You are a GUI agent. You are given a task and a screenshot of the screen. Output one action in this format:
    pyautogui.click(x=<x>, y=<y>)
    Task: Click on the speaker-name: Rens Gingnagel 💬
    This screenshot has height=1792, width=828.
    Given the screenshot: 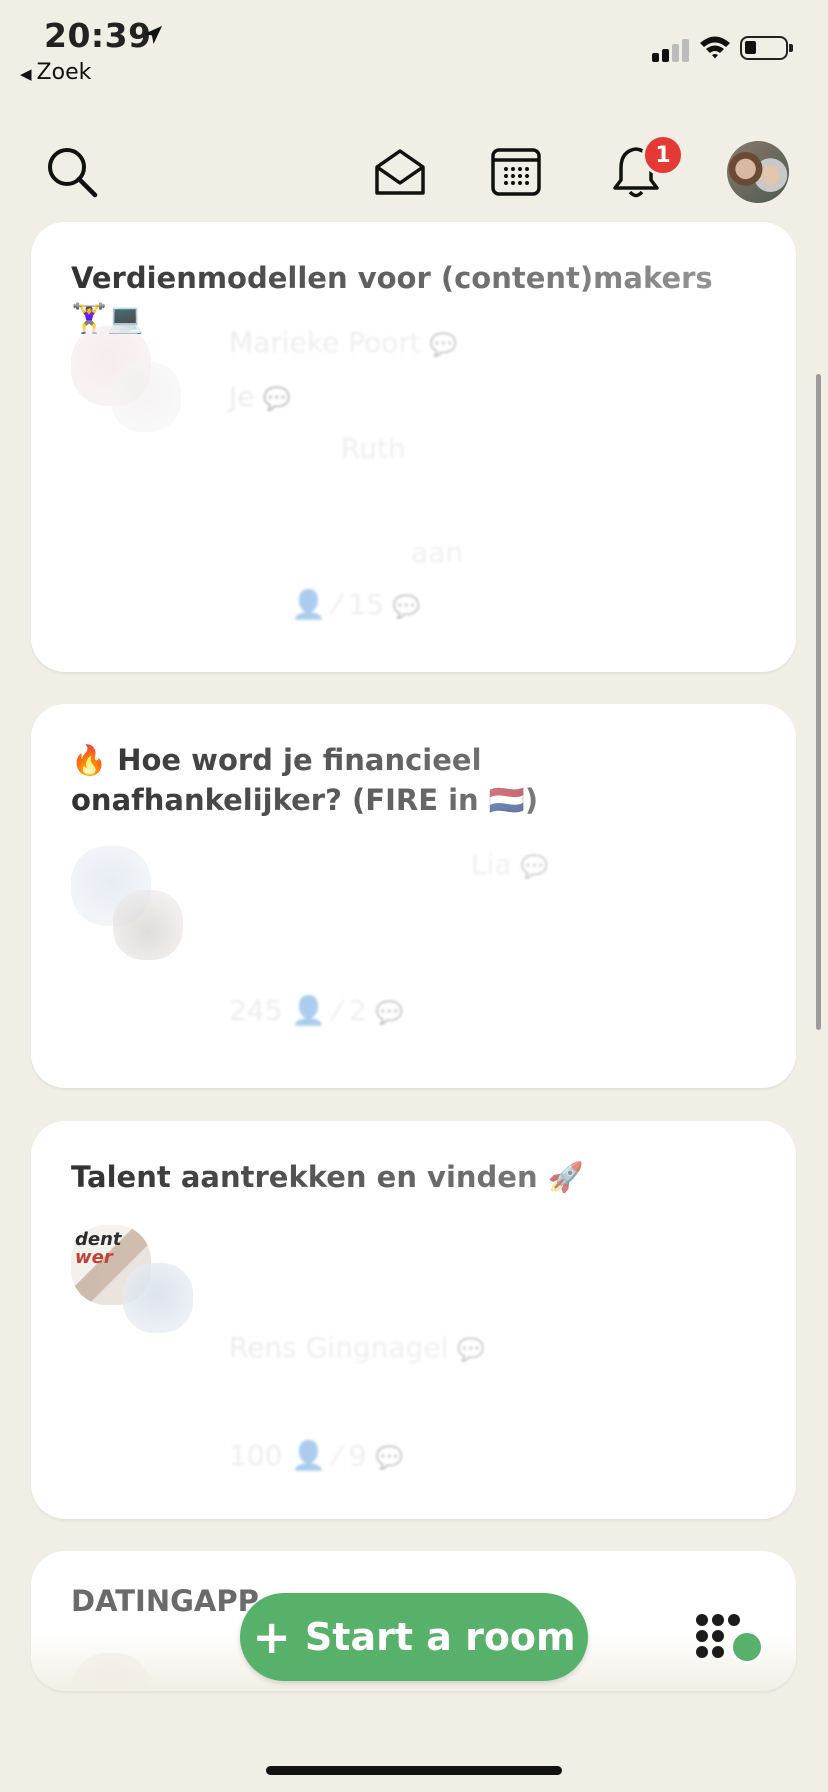 What is the action you would take?
    pyautogui.click(x=357, y=1347)
    